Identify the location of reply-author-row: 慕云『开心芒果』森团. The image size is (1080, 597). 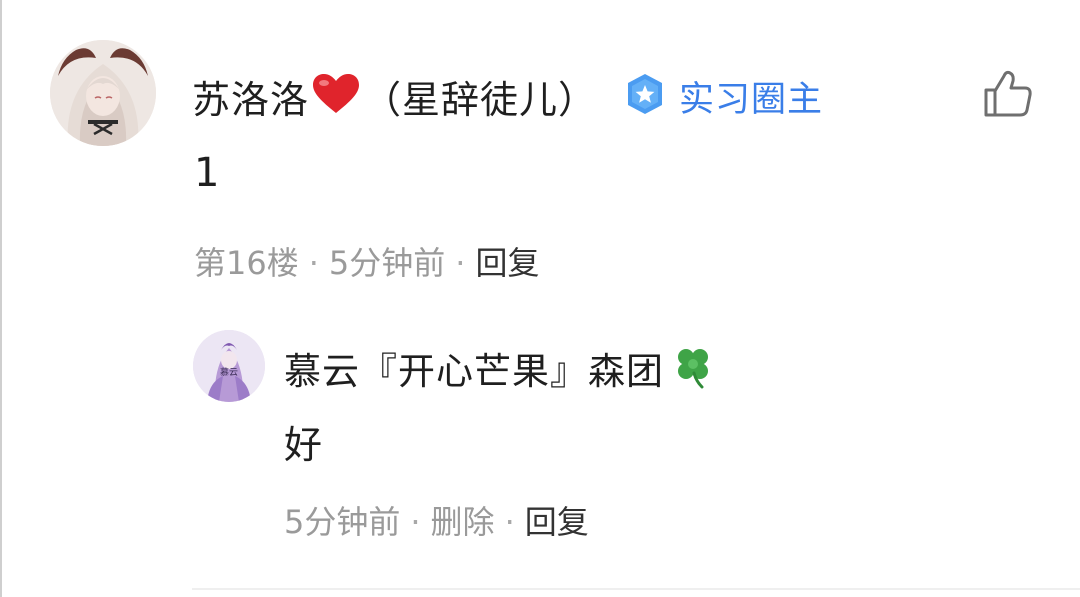
(500, 368).